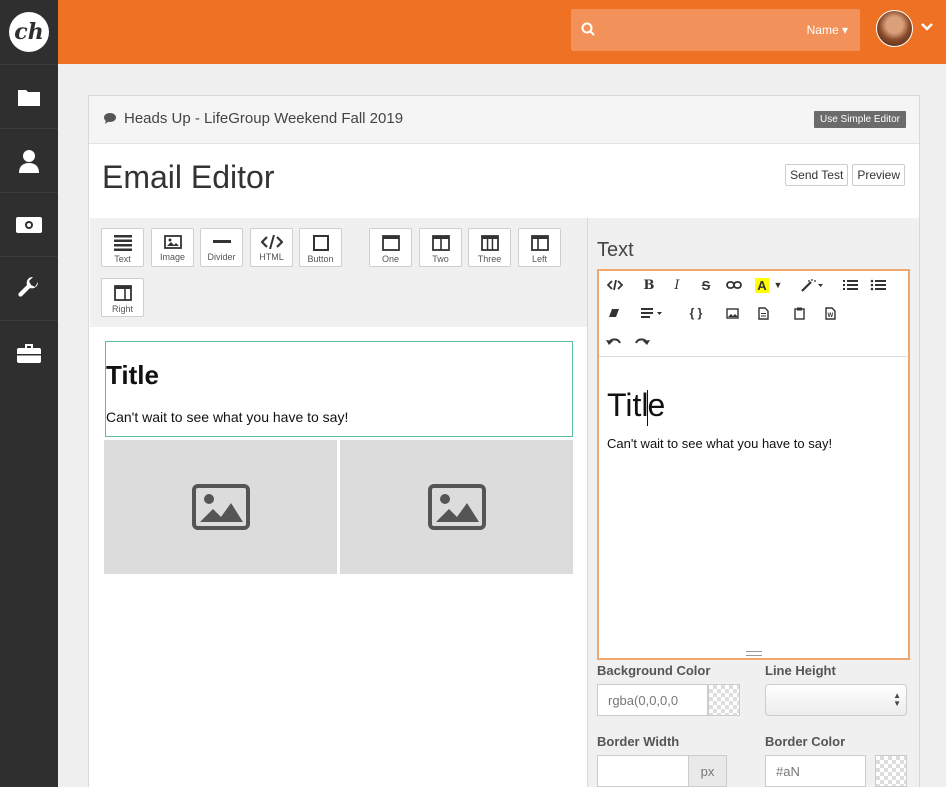 This screenshot has width=946, height=787. I want to click on top-bar: Name ▾, so click(502, 32).